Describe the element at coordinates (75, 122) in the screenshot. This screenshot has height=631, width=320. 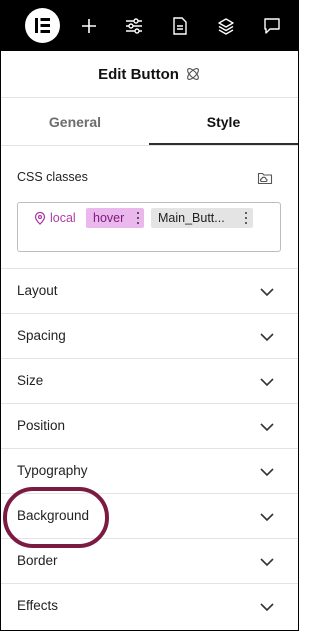
I see `tab-general: General` at that location.